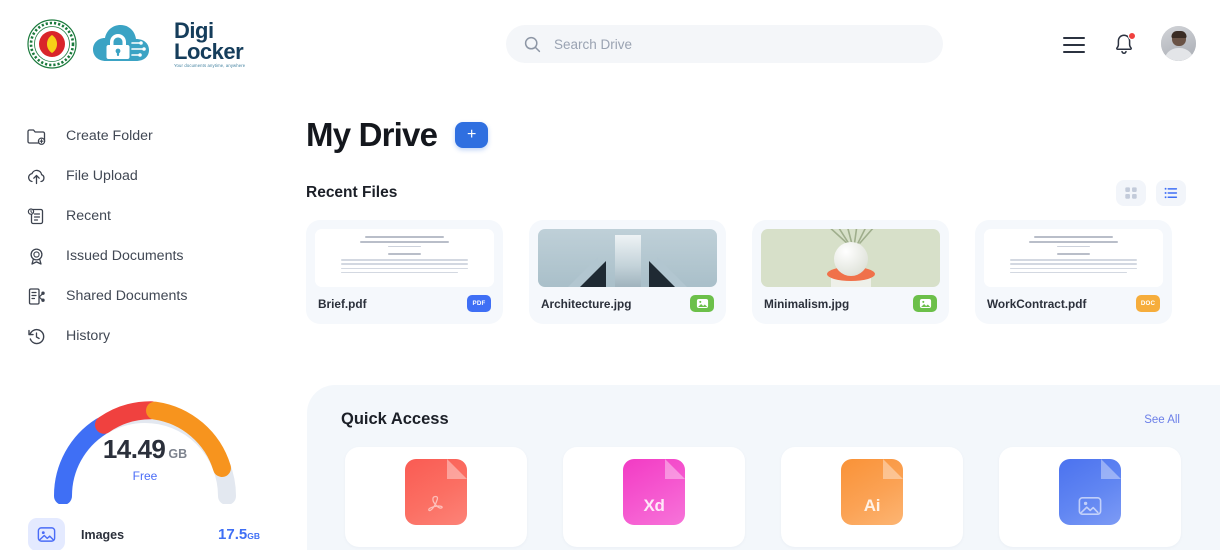  I want to click on storage-row-label: Images, so click(103, 534).